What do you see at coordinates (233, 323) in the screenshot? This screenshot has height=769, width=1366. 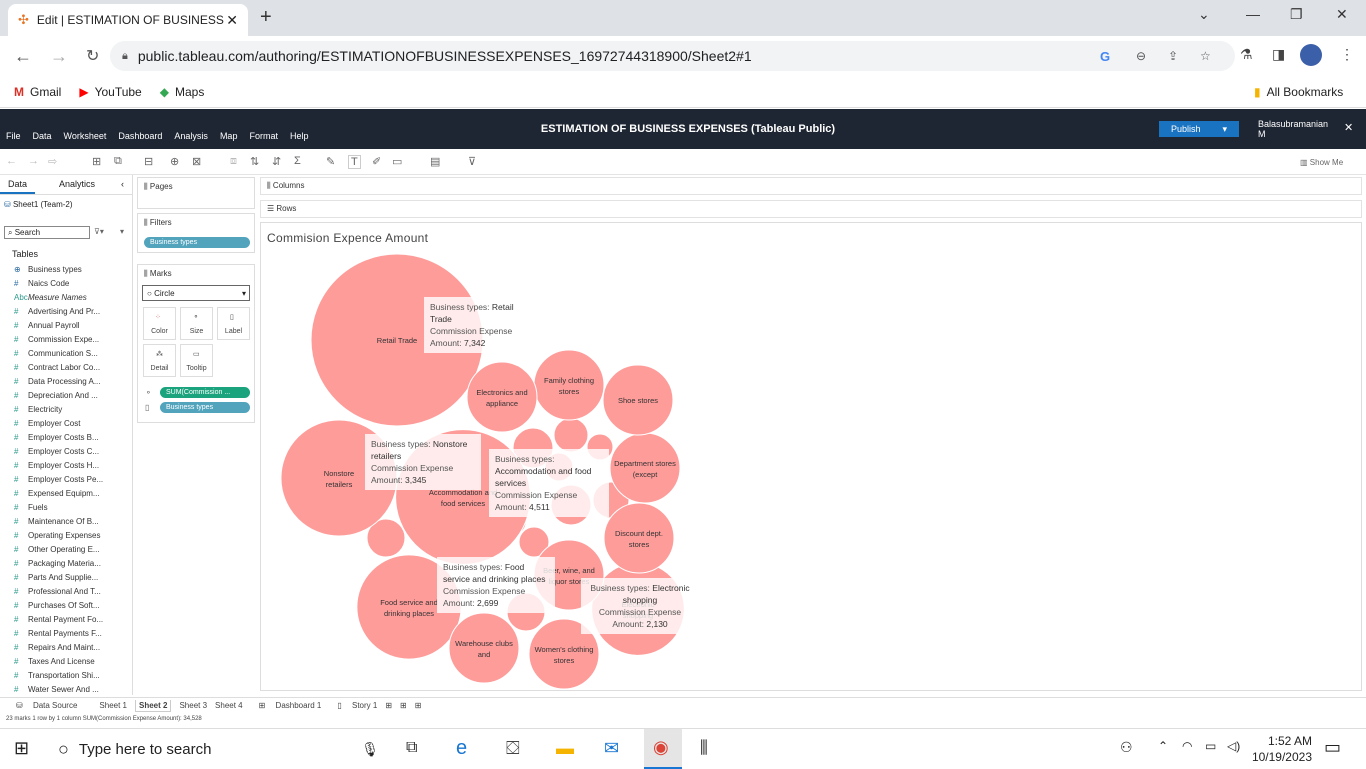 I see `label-button: ▯ Label` at bounding box center [233, 323].